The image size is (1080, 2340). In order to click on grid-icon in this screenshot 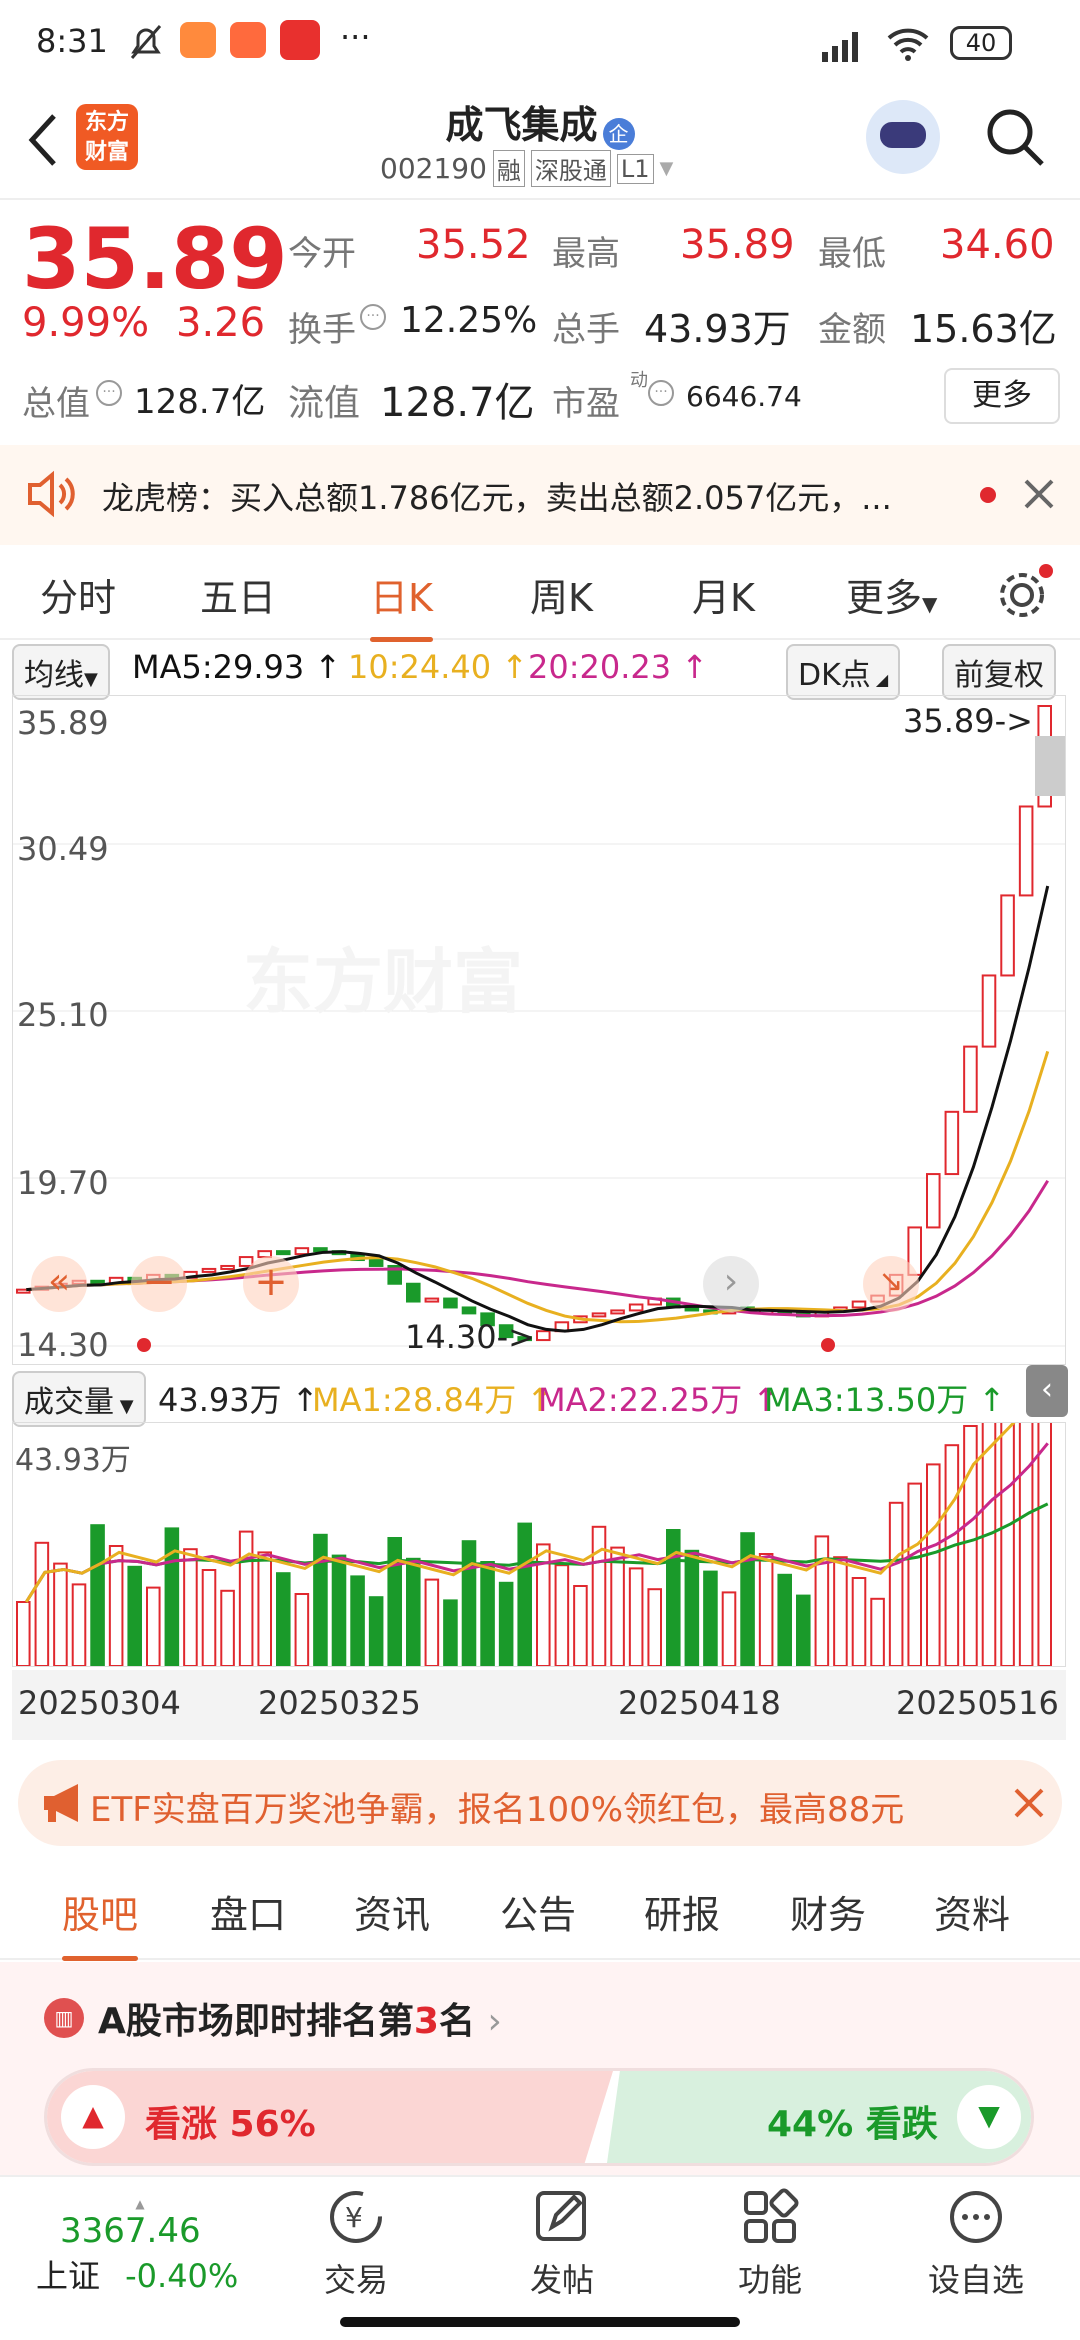, I will do `click(771, 2215)`.